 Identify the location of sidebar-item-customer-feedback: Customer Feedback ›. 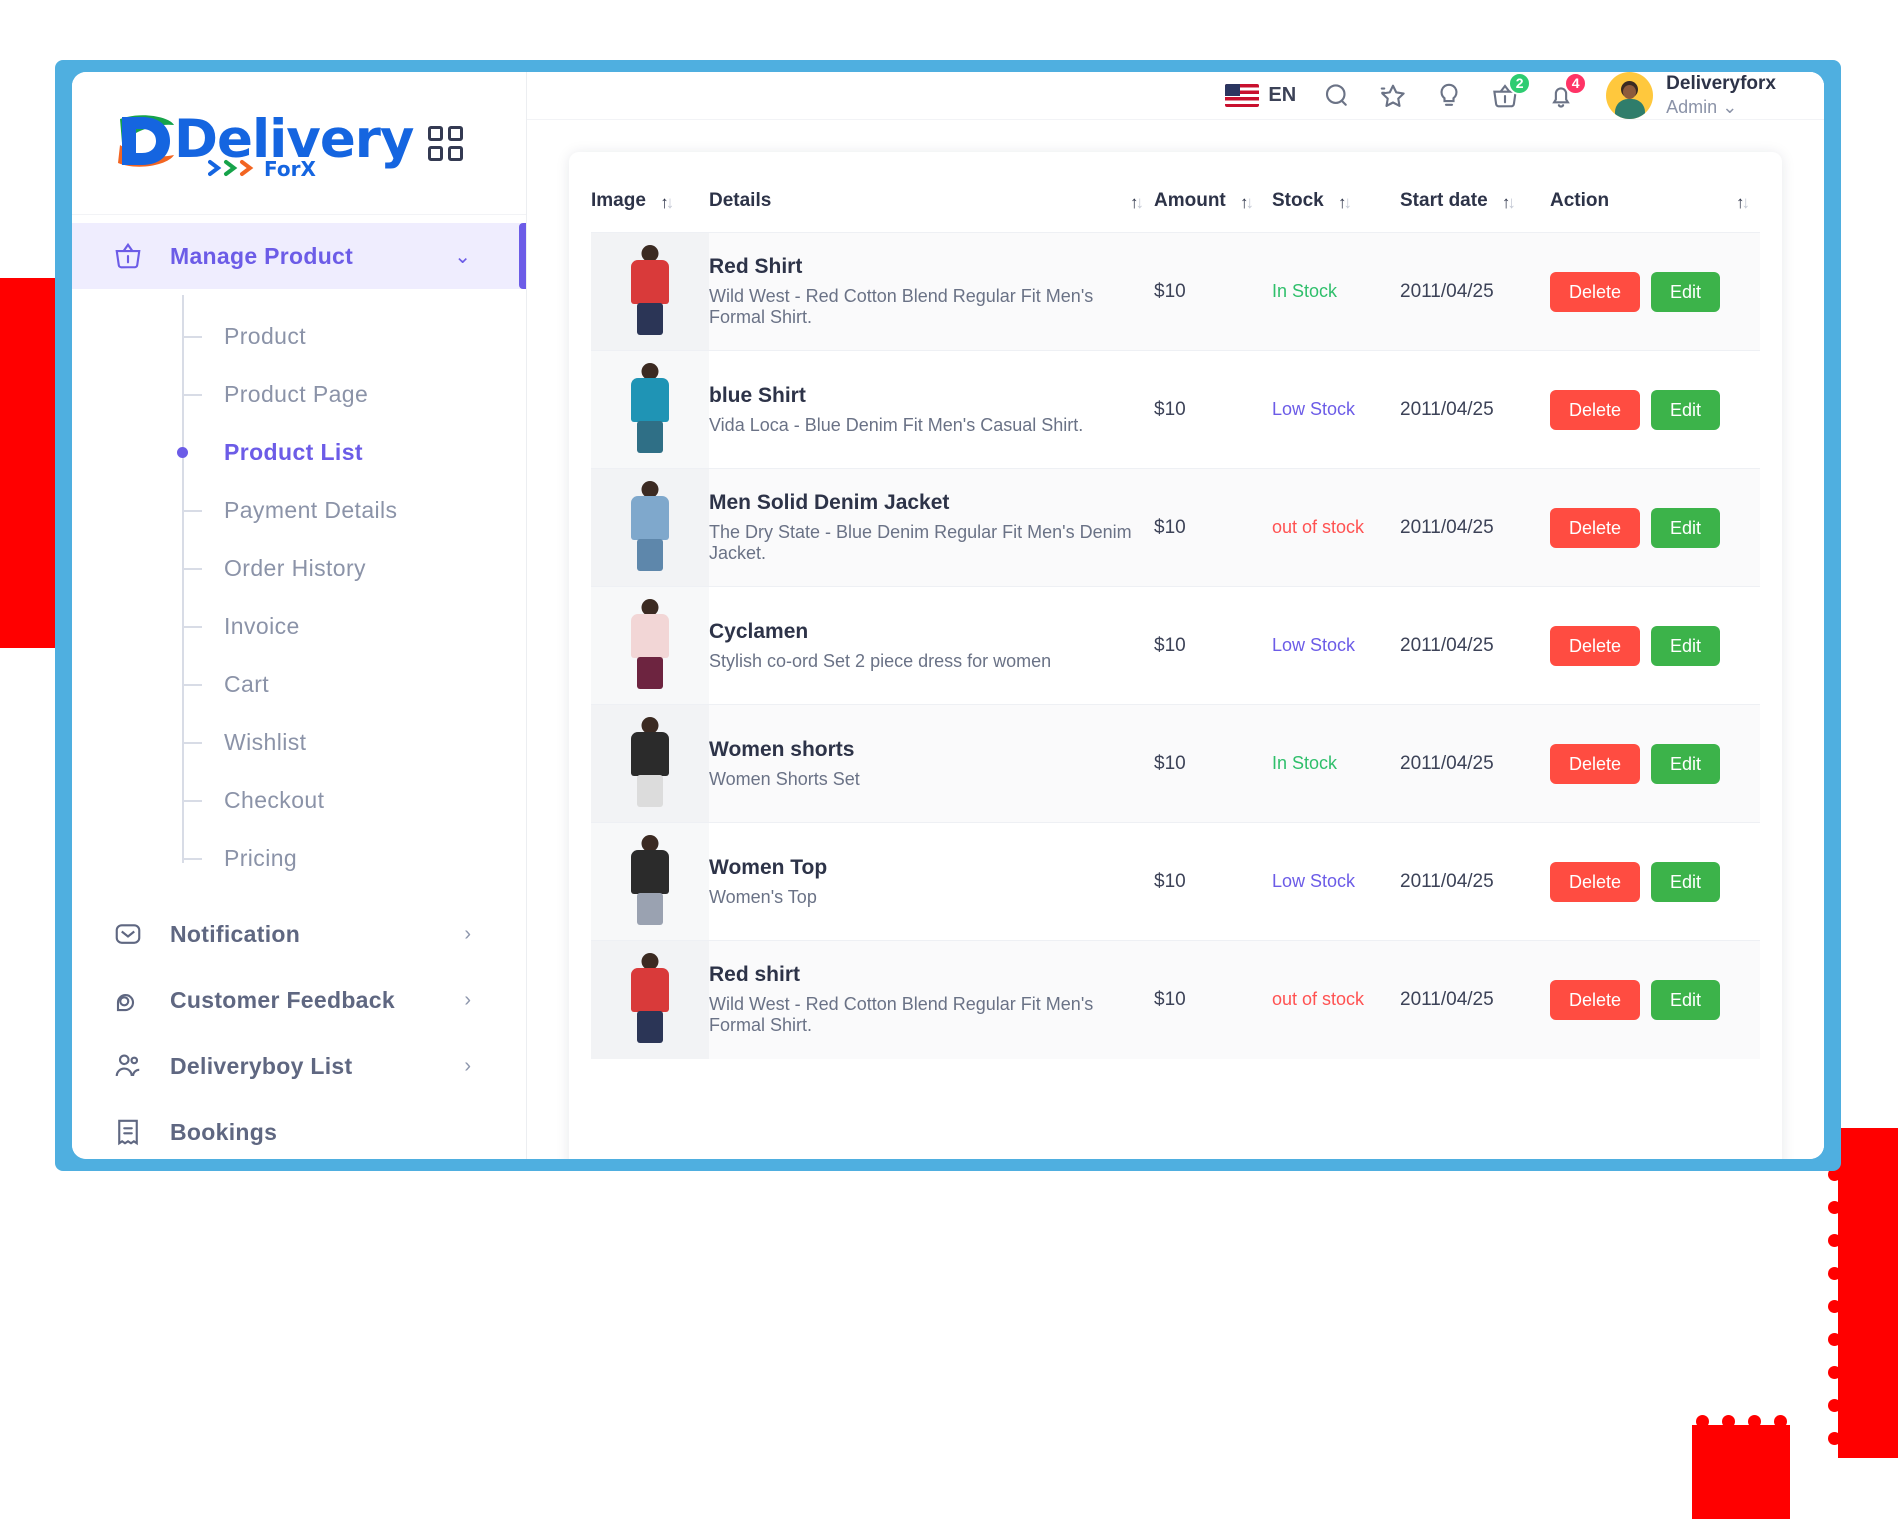
(299, 1000).